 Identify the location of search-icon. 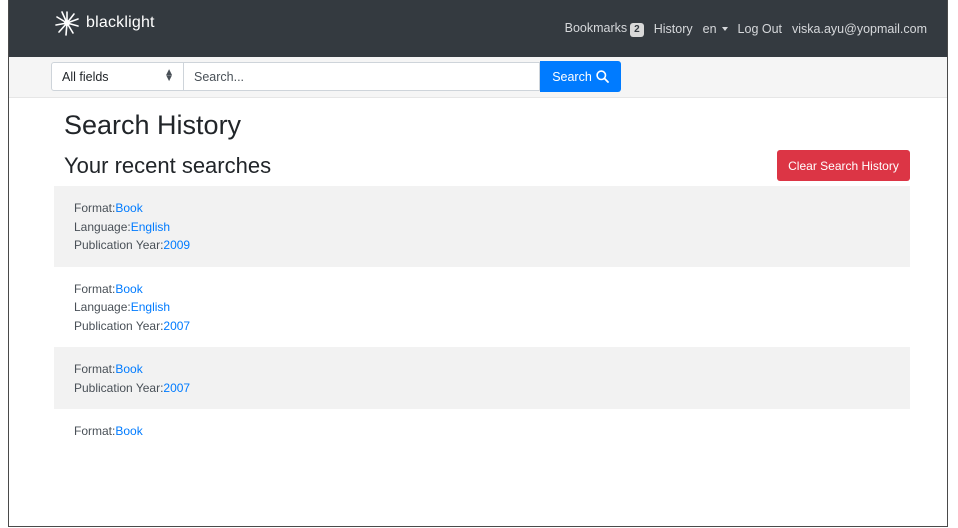
(602, 76).